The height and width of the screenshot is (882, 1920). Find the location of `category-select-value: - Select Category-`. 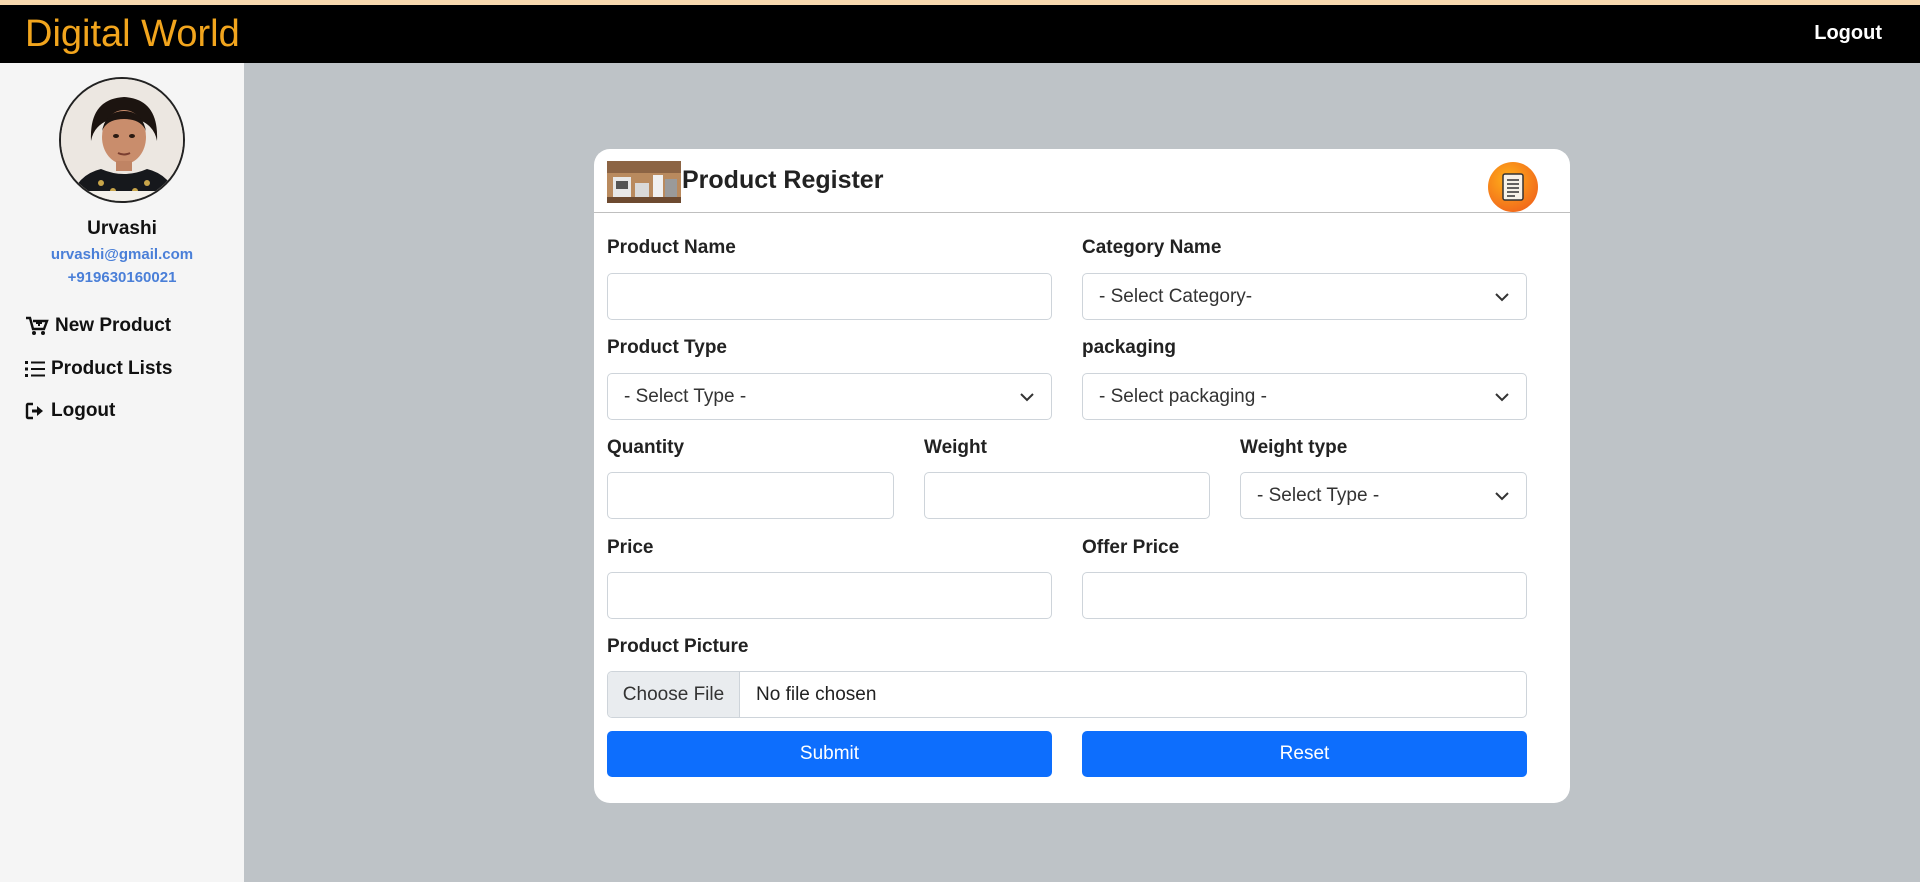

category-select-value: - Select Category- is located at coordinates (1176, 296).